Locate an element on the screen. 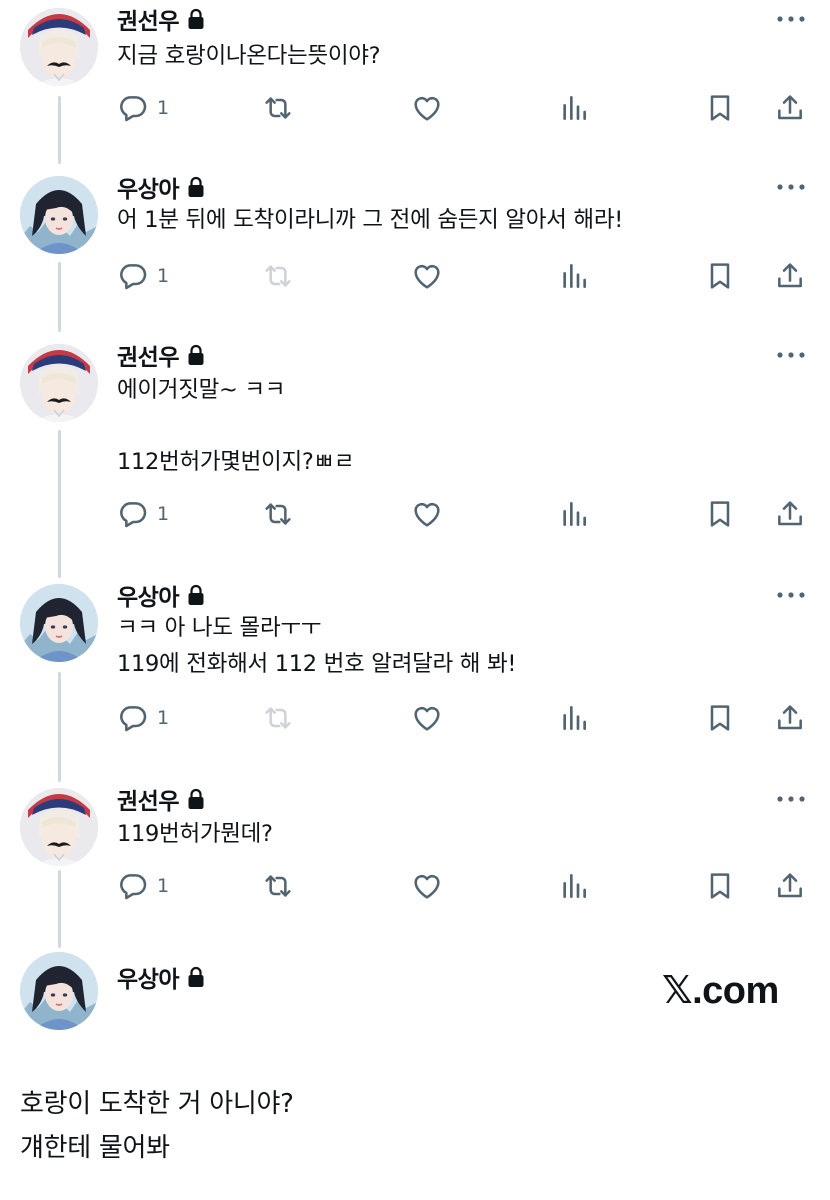  tweet-text: 119번허가뭔데? is located at coordinates (195, 834).